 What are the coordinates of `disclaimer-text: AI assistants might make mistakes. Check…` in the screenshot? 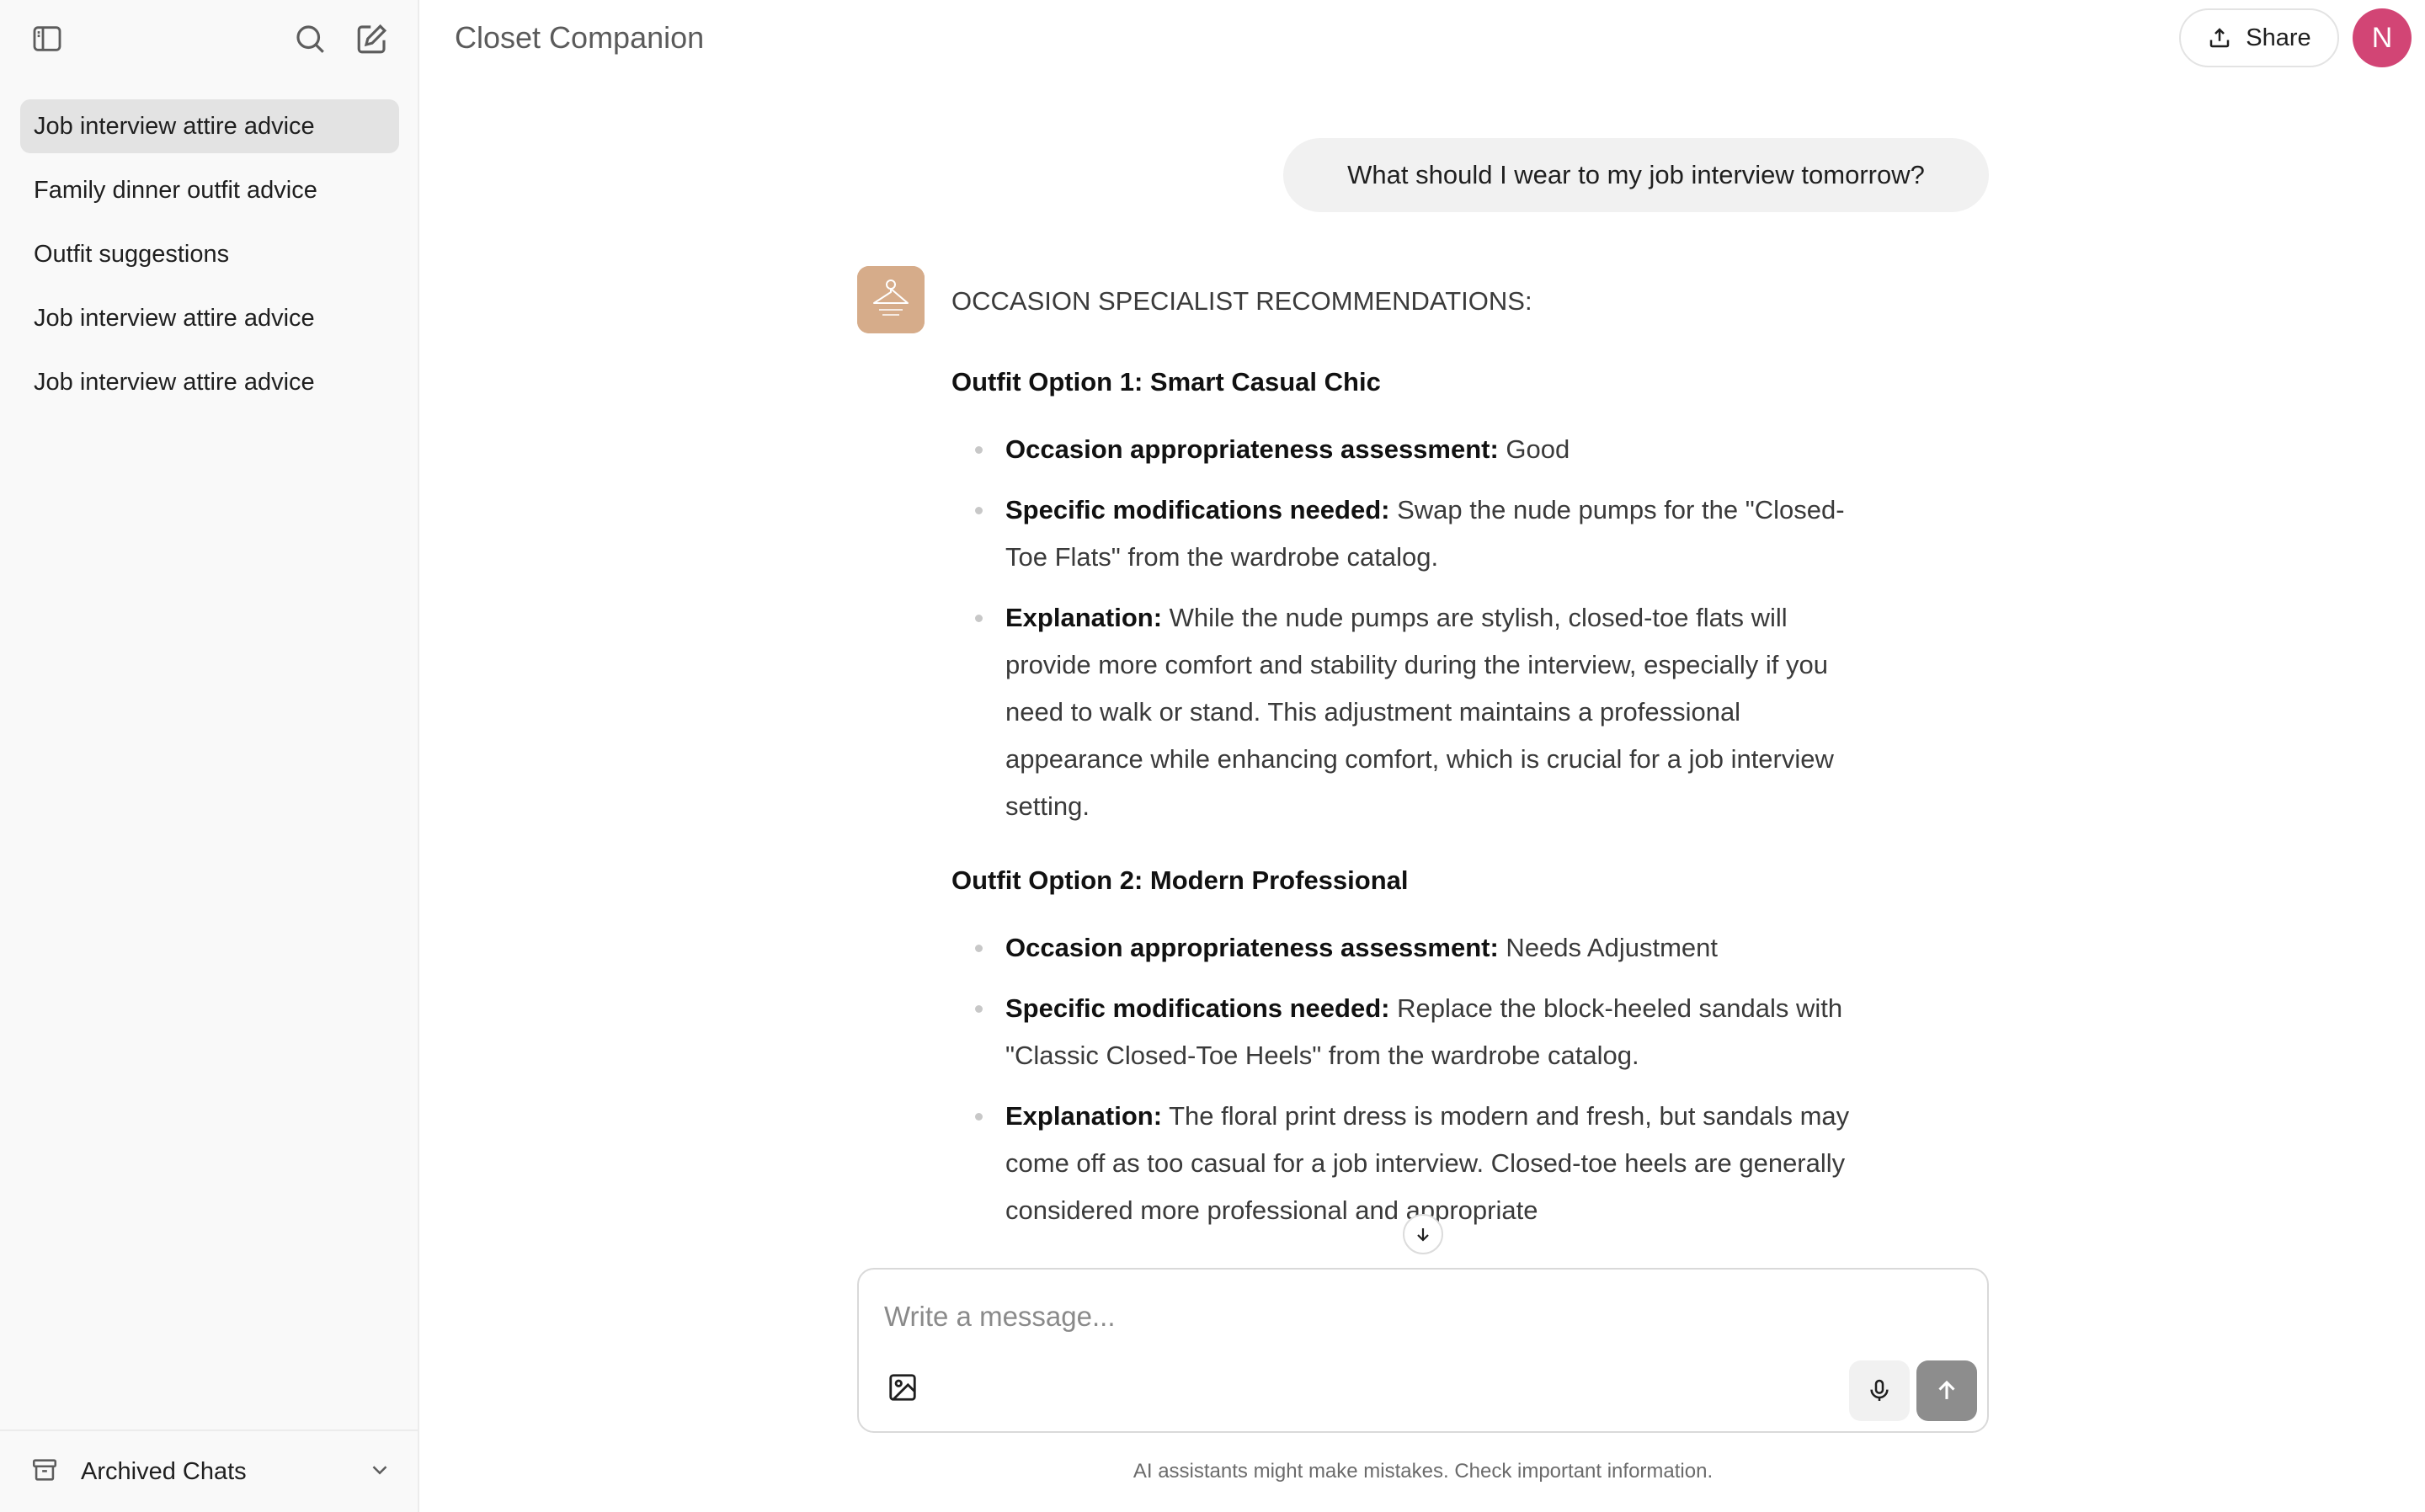 It's located at (1423, 1472).